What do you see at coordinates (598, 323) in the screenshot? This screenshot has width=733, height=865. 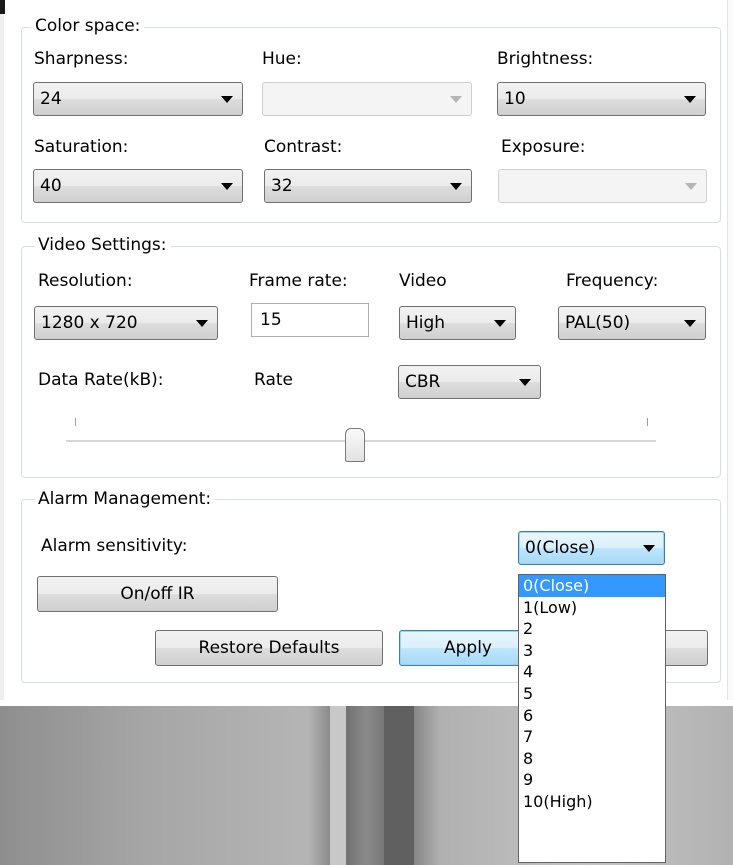 I see `frequency-value: PAL(50)` at bounding box center [598, 323].